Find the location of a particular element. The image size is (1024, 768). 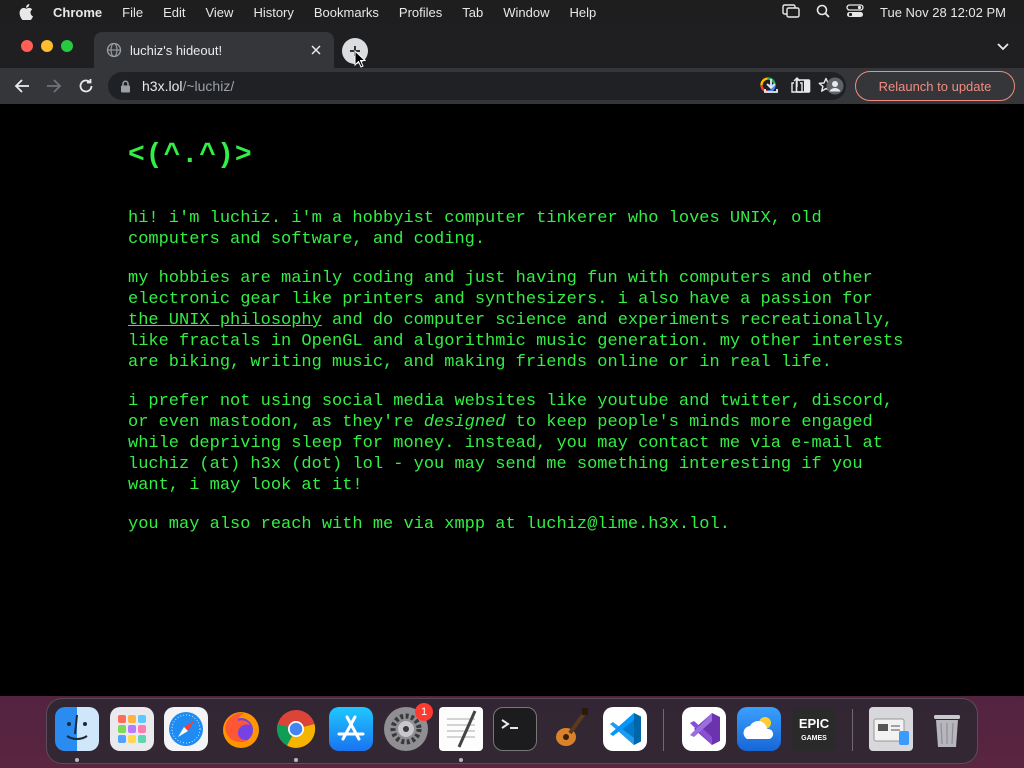

chrome-icon is located at coordinates (296, 729).